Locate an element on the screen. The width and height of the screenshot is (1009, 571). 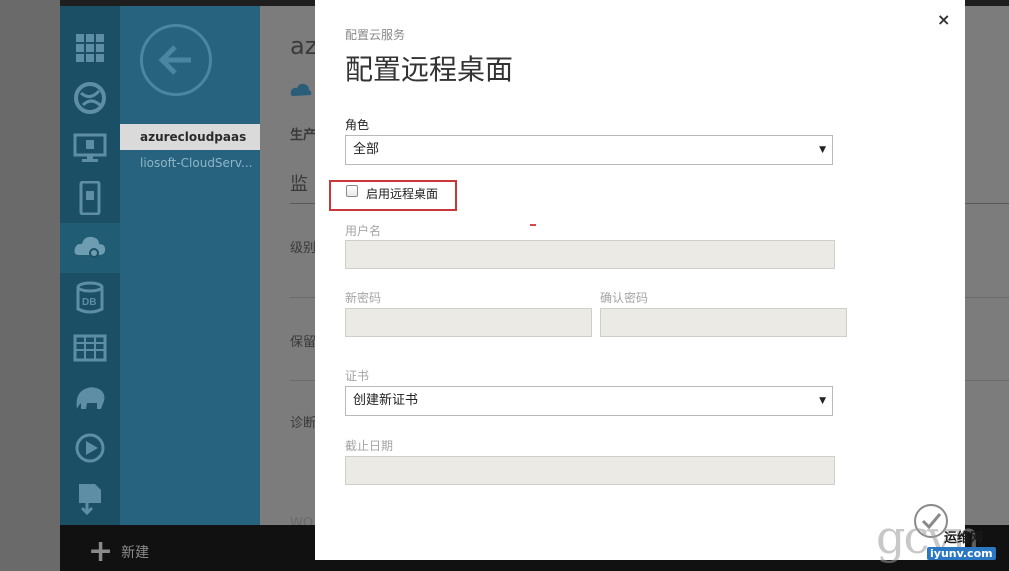
new-password-field is located at coordinates (468, 322).